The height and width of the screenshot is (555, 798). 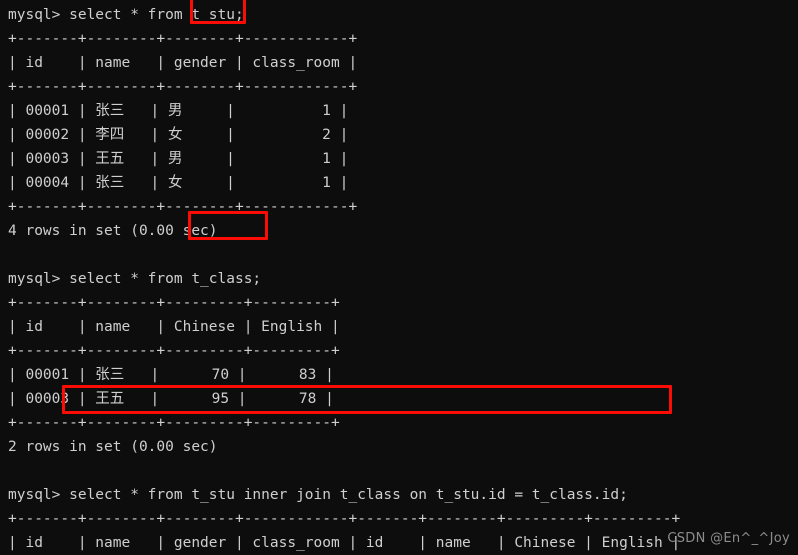 I want to click on terminal-line: mysql> select * from t_stu;, so click(x=126, y=15).